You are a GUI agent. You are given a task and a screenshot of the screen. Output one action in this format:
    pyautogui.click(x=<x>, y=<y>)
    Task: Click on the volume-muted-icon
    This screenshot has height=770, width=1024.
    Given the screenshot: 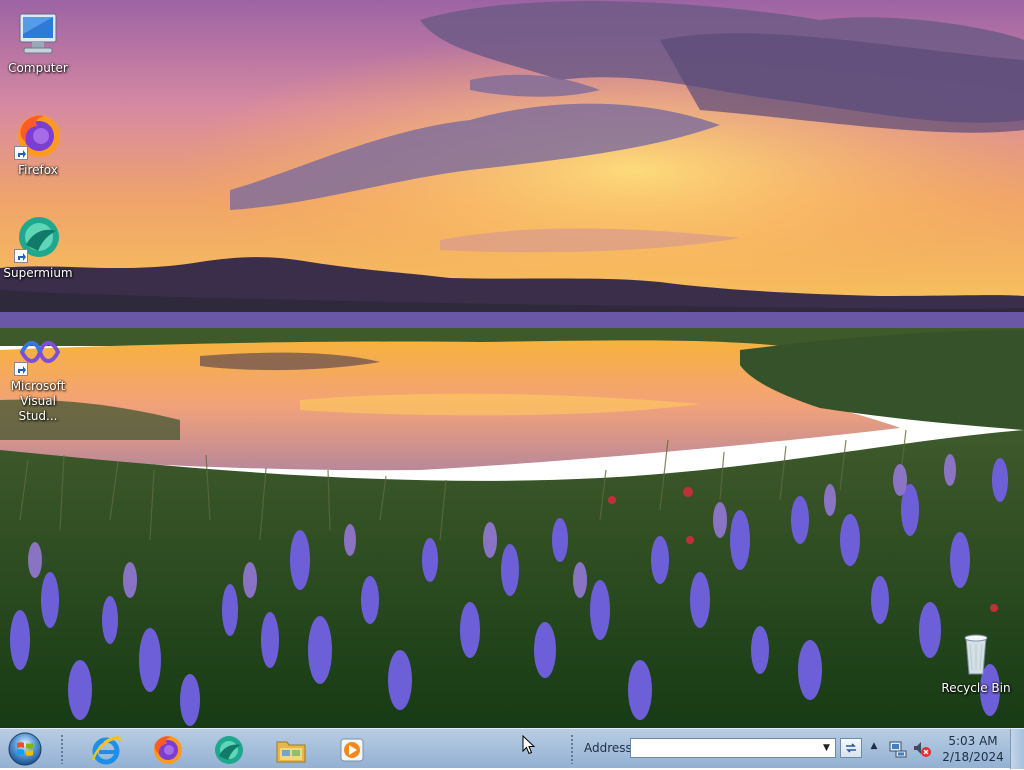 What is the action you would take?
    pyautogui.click(x=922, y=749)
    